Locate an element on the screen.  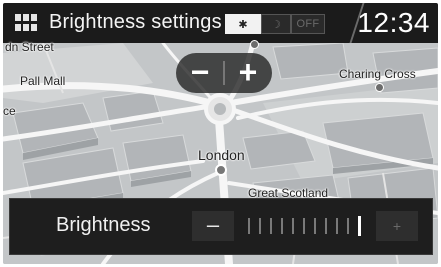
display-off-button: OFF is located at coordinates (308, 24).